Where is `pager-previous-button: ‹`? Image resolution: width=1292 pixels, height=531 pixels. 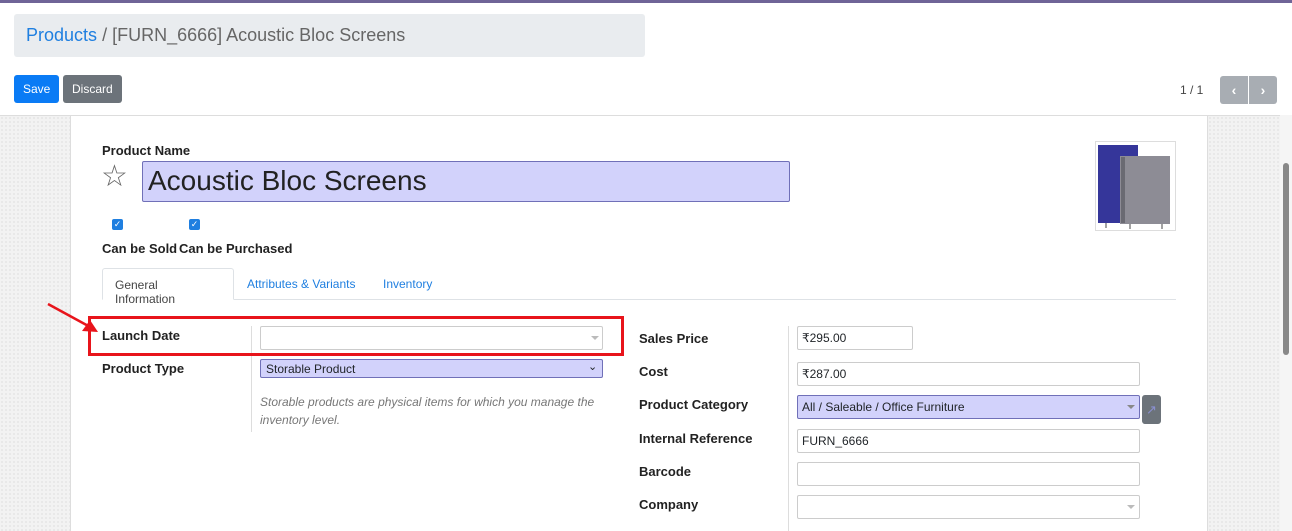
pager-previous-button: ‹ is located at coordinates (1234, 90).